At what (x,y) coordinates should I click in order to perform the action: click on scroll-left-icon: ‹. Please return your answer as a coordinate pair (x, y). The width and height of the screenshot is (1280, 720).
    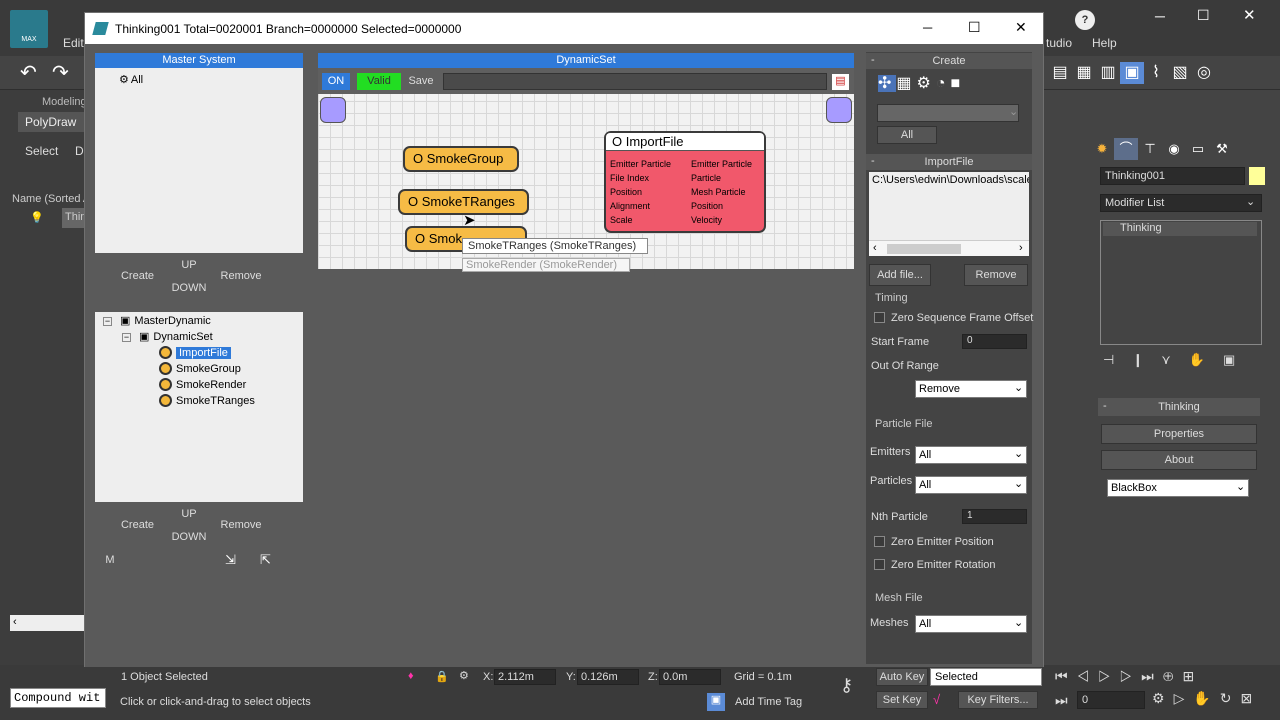
    Looking at the image, I should click on (875, 248).